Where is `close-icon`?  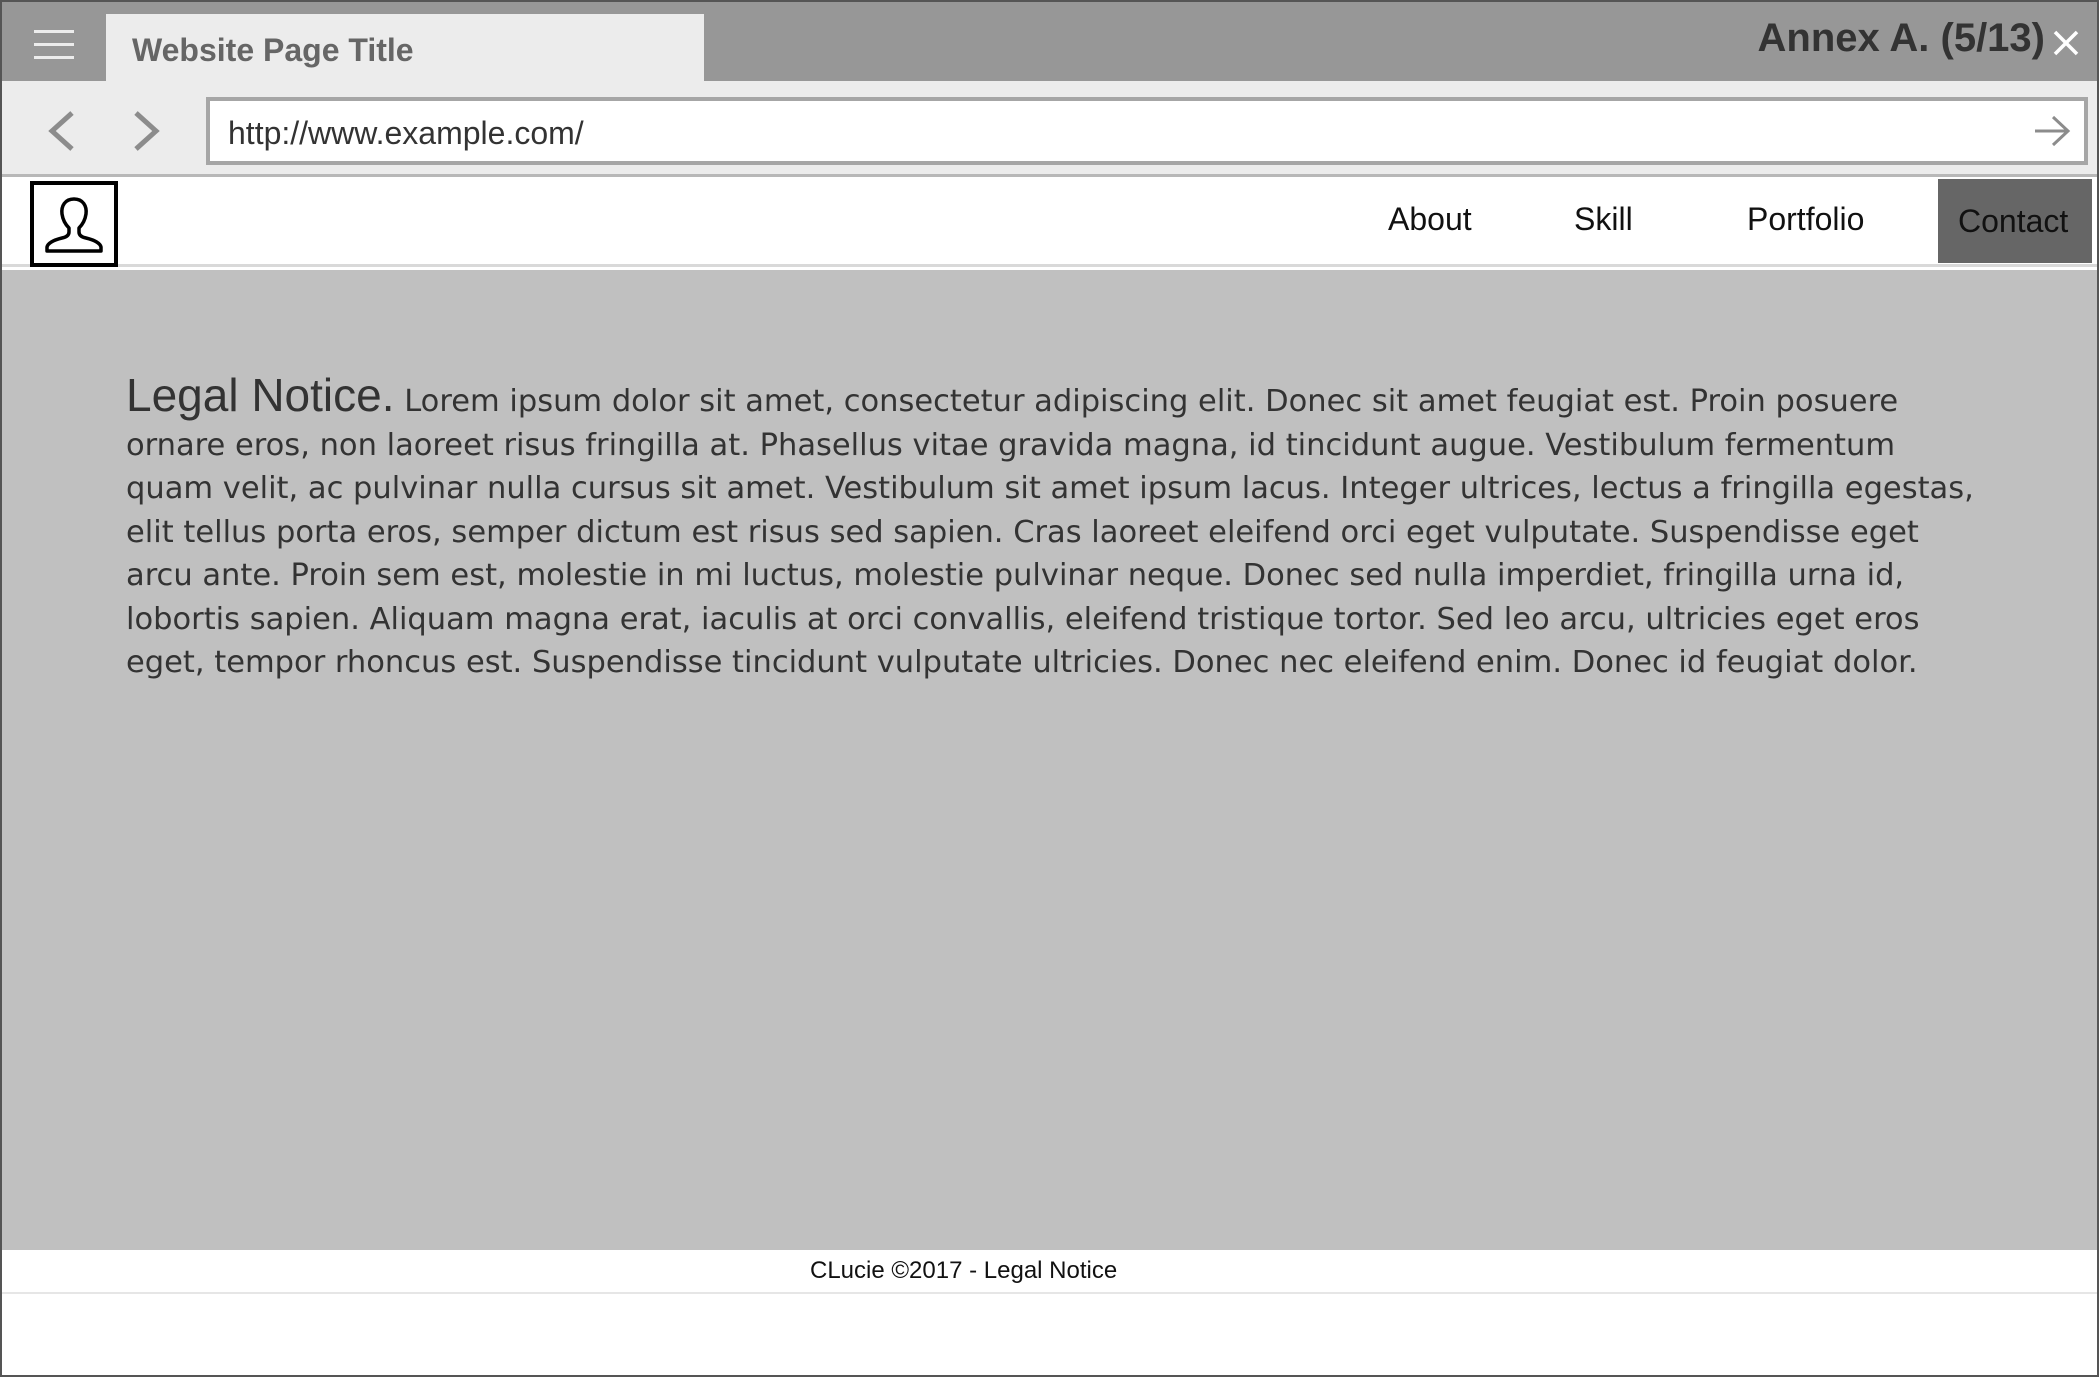 close-icon is located at coordinates (2066, 43).